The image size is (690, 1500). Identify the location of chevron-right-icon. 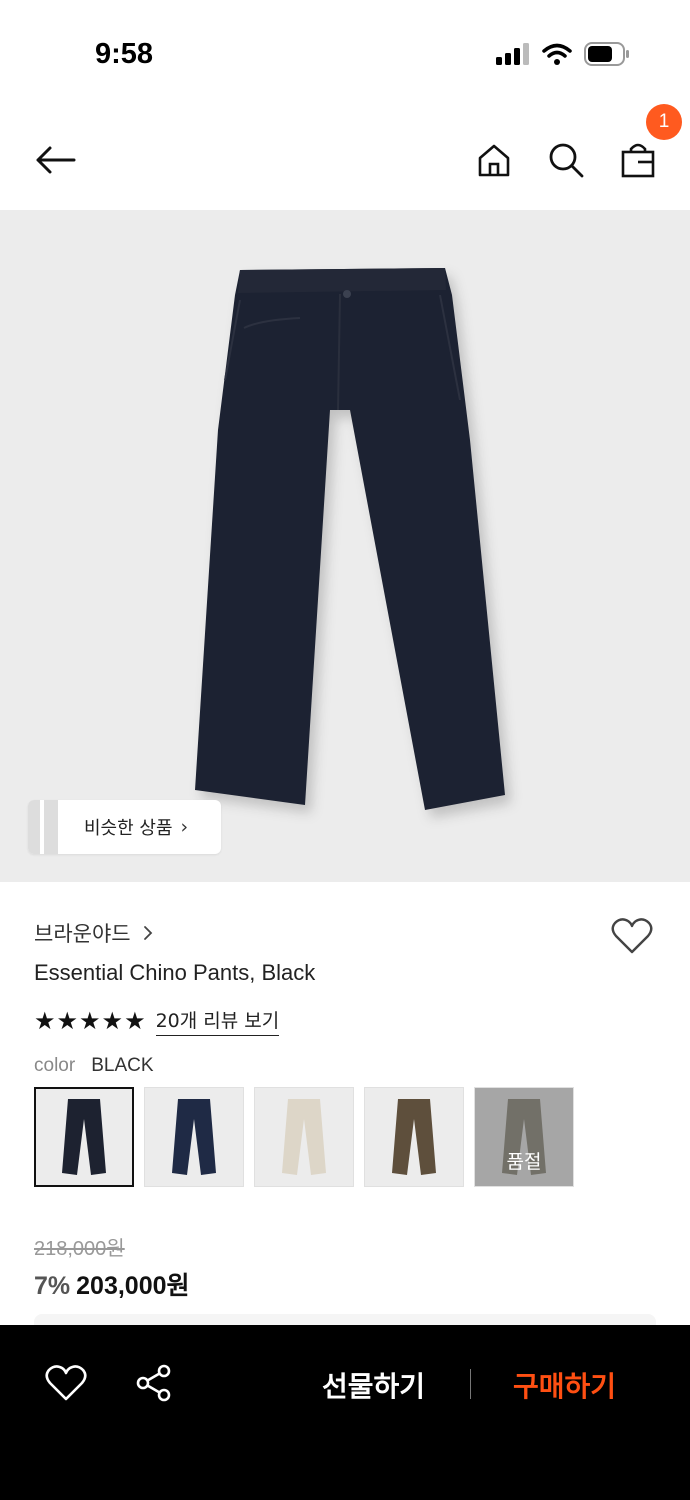
(147, 933).